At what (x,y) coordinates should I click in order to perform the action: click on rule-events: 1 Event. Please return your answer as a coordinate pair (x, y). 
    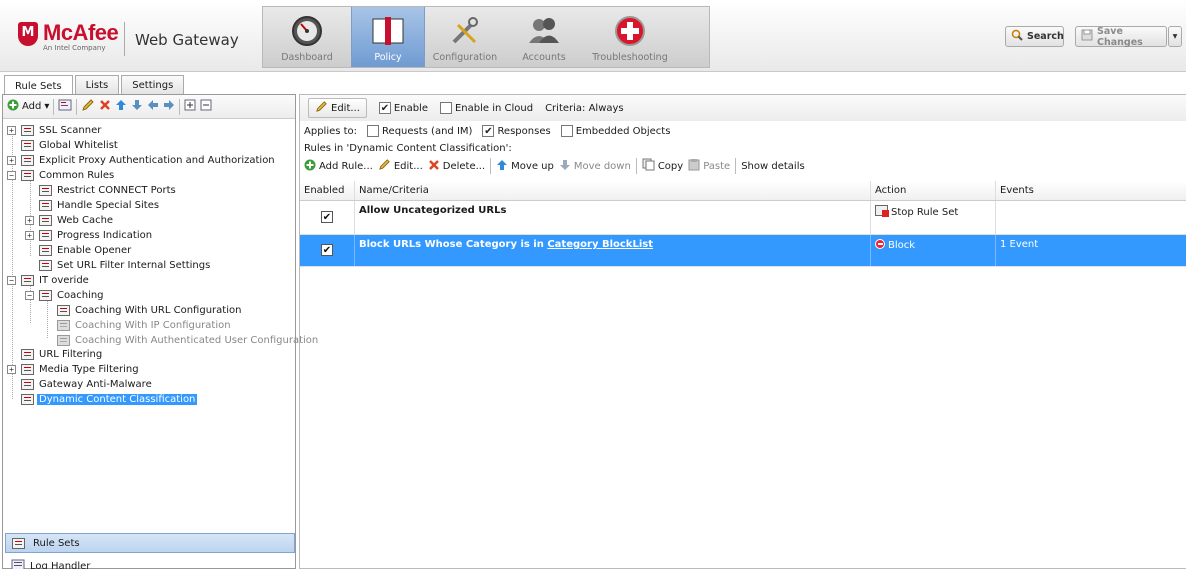
    Looking at the image, I should click on (1091, 250).